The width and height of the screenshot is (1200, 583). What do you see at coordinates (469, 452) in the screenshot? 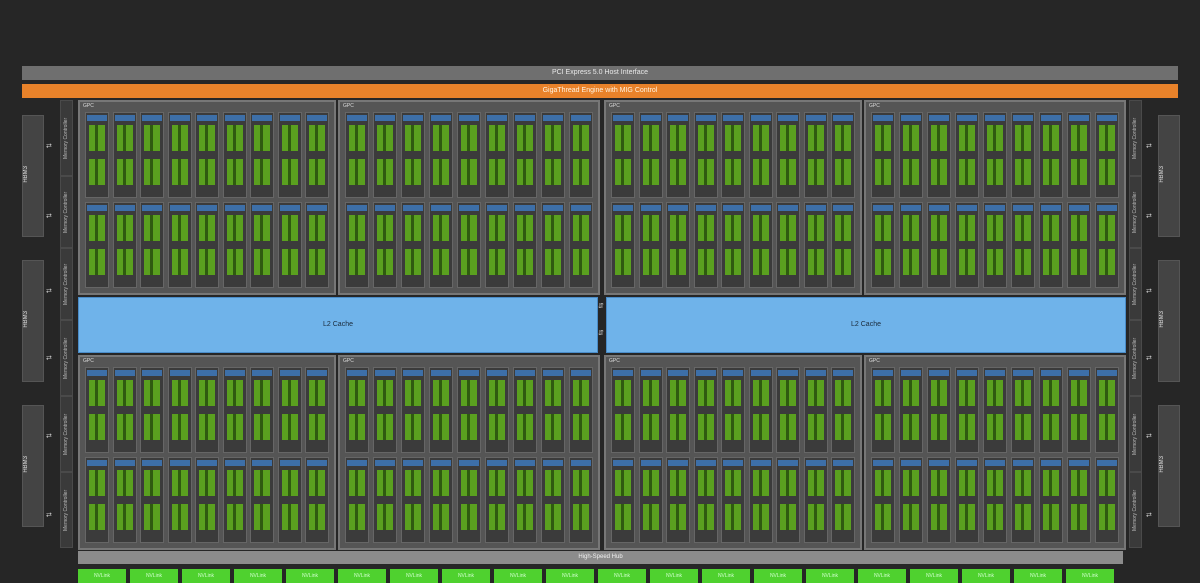
I see `gpc-block: GPC` at bounding box center [469, 452].